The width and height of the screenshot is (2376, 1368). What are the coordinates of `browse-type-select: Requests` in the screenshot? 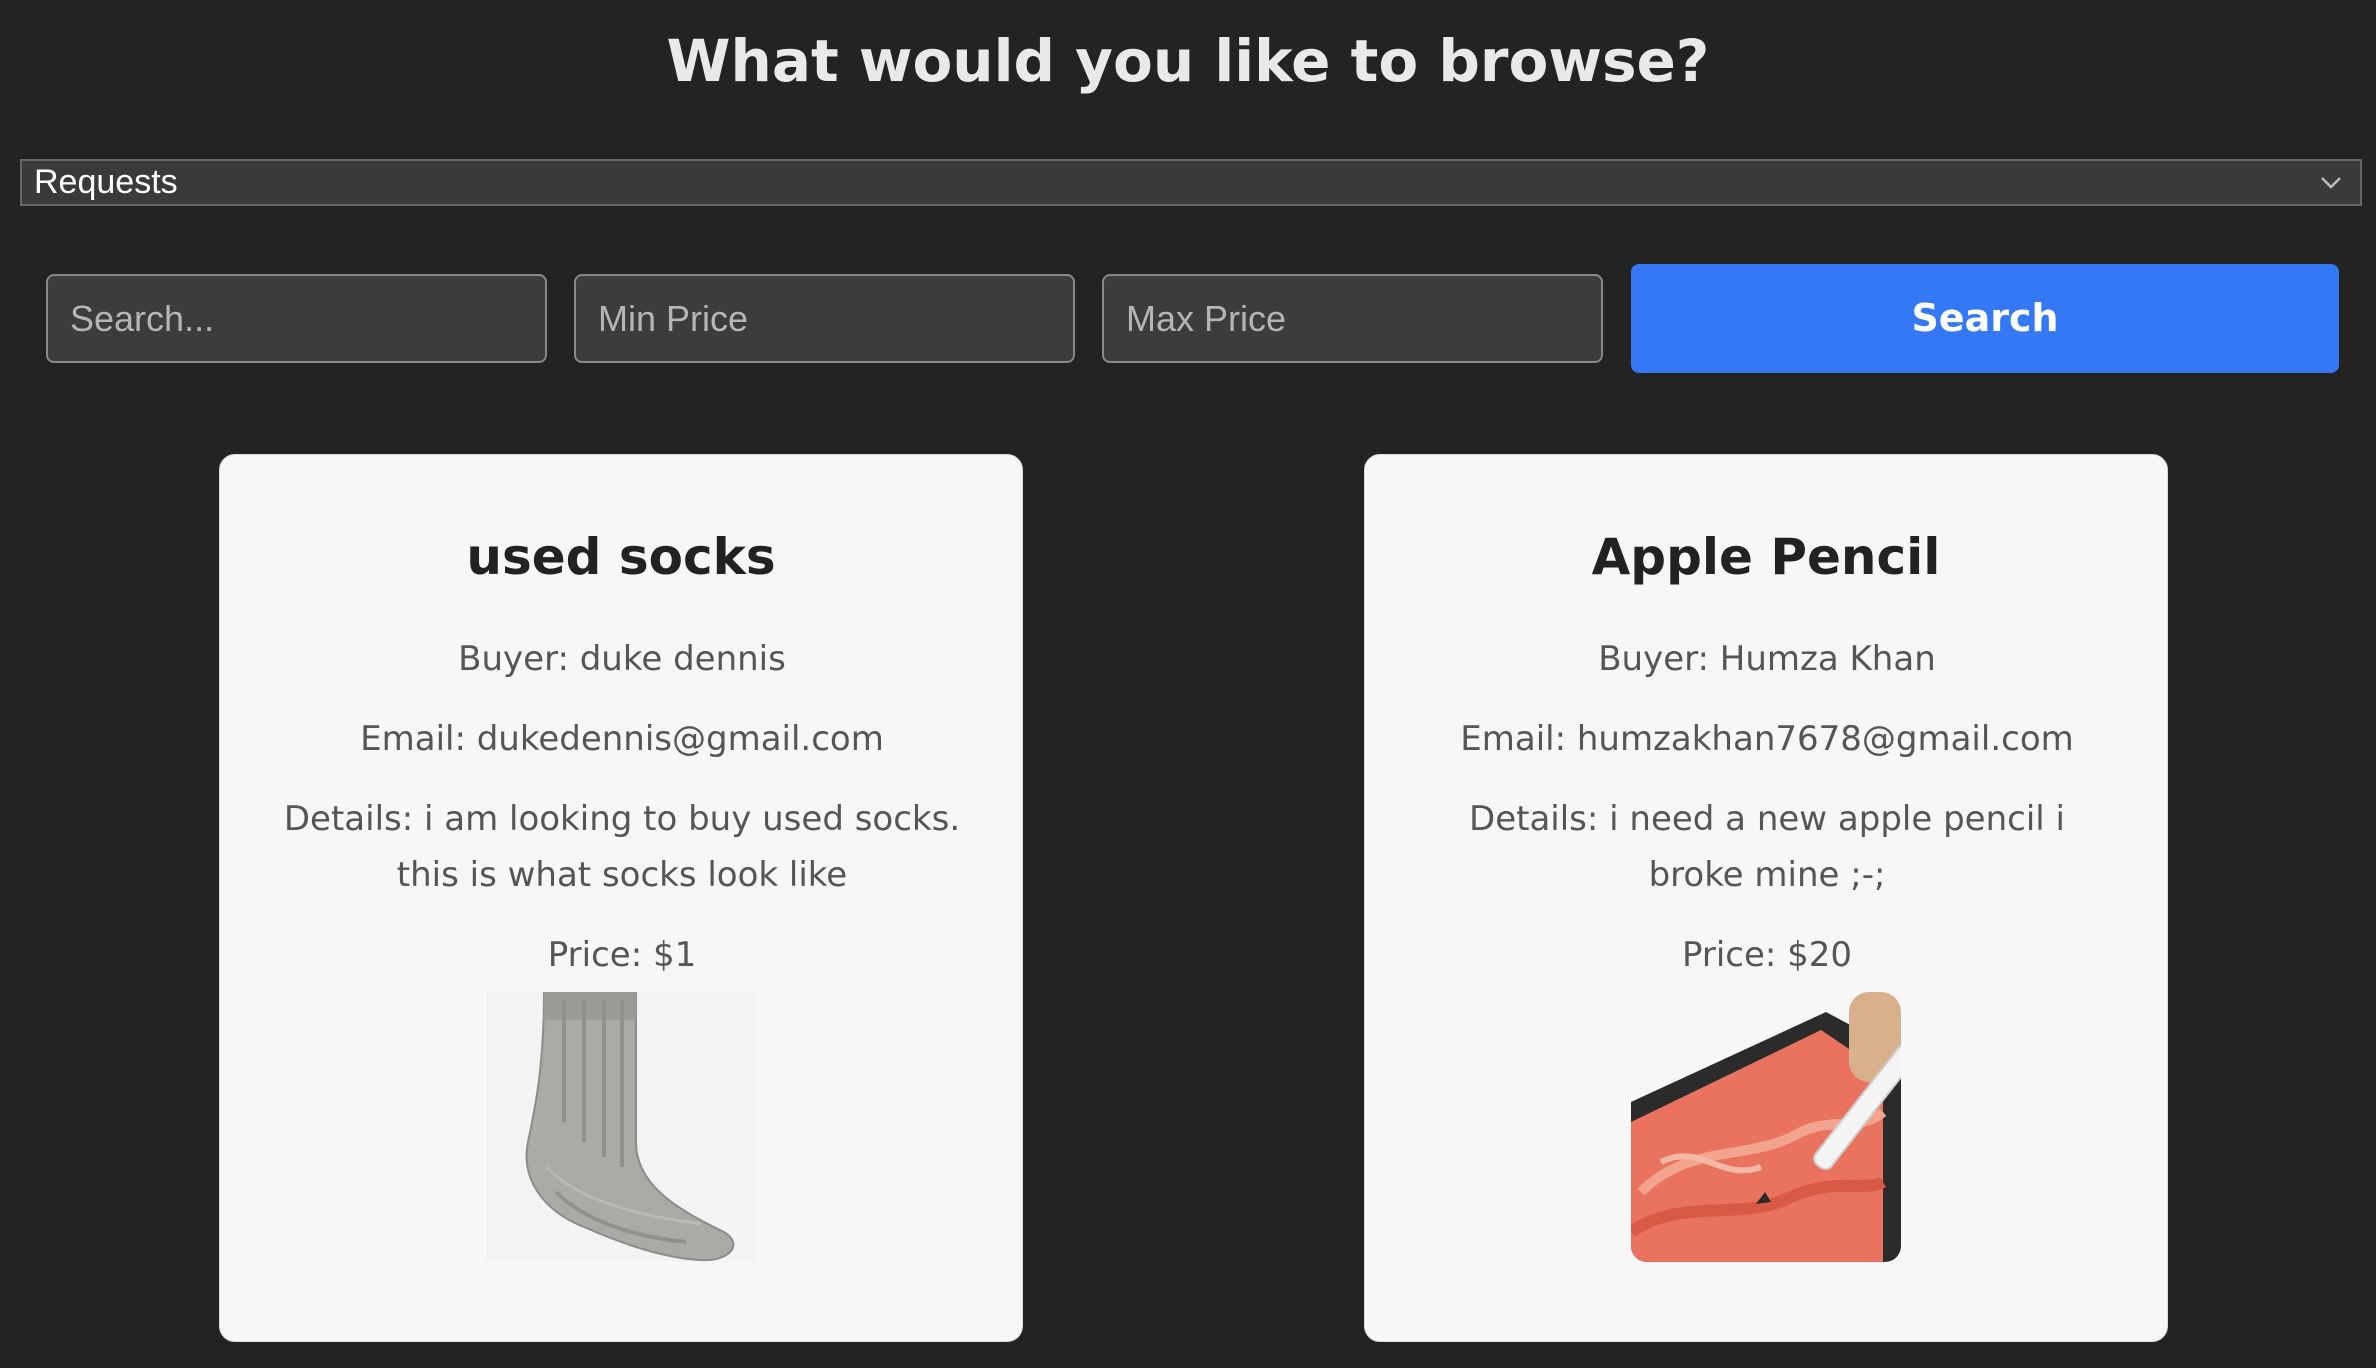 It's located at (1191, 182).